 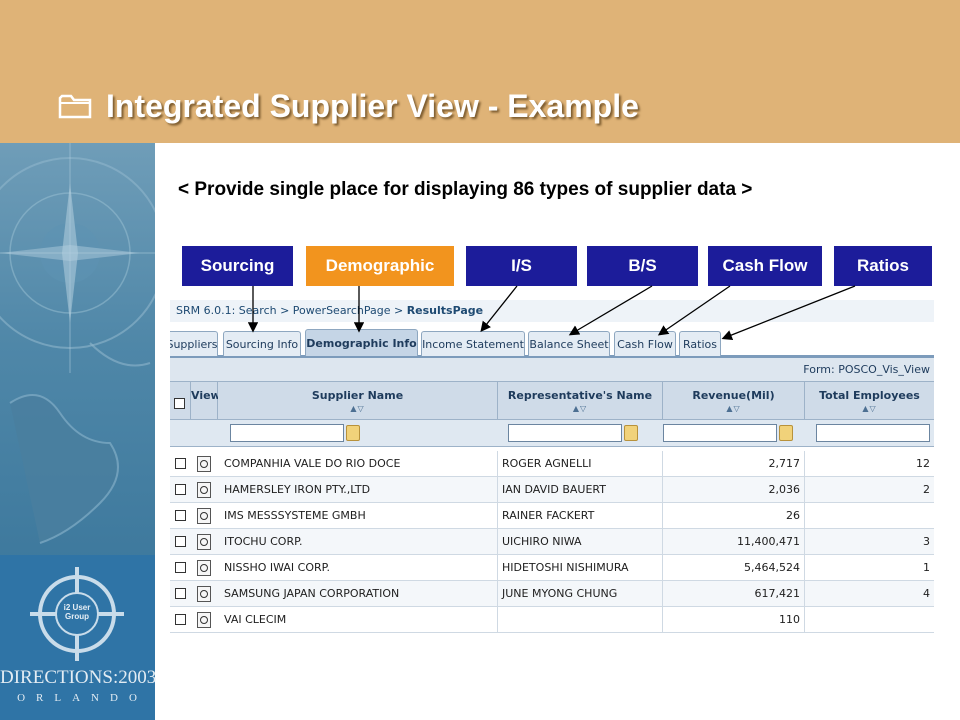 I want to click on representative-filter-input, so click(x=565, y=433).